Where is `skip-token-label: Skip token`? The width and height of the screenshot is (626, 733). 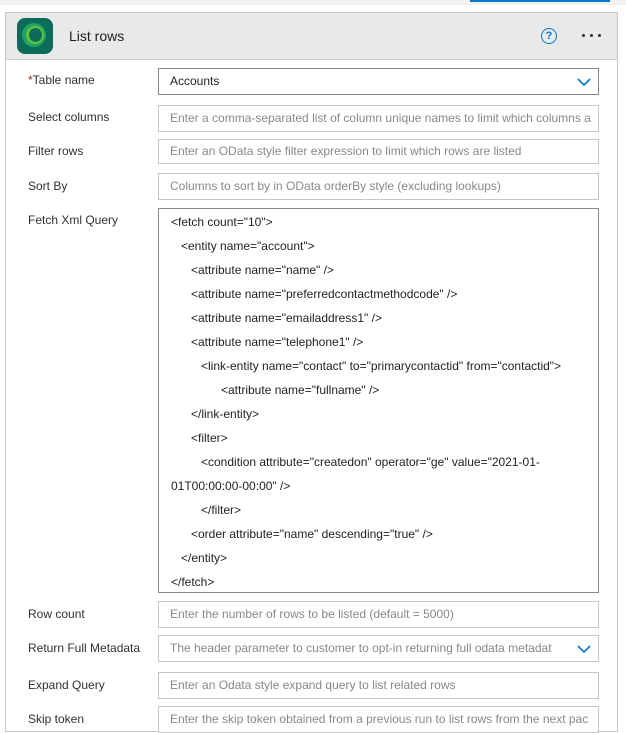
skip-token-label: Skip token is located at coordinates (56, 719).